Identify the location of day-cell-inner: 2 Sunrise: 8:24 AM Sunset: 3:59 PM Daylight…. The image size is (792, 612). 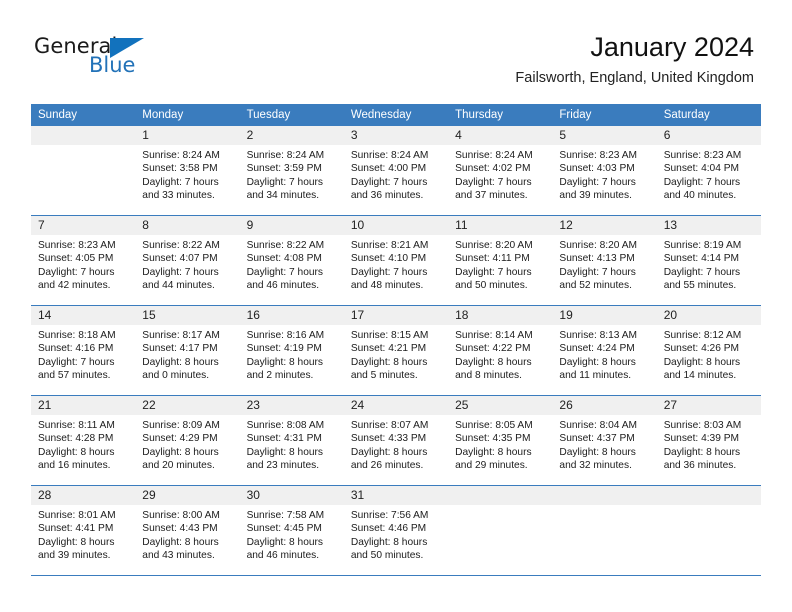
(291, 170).